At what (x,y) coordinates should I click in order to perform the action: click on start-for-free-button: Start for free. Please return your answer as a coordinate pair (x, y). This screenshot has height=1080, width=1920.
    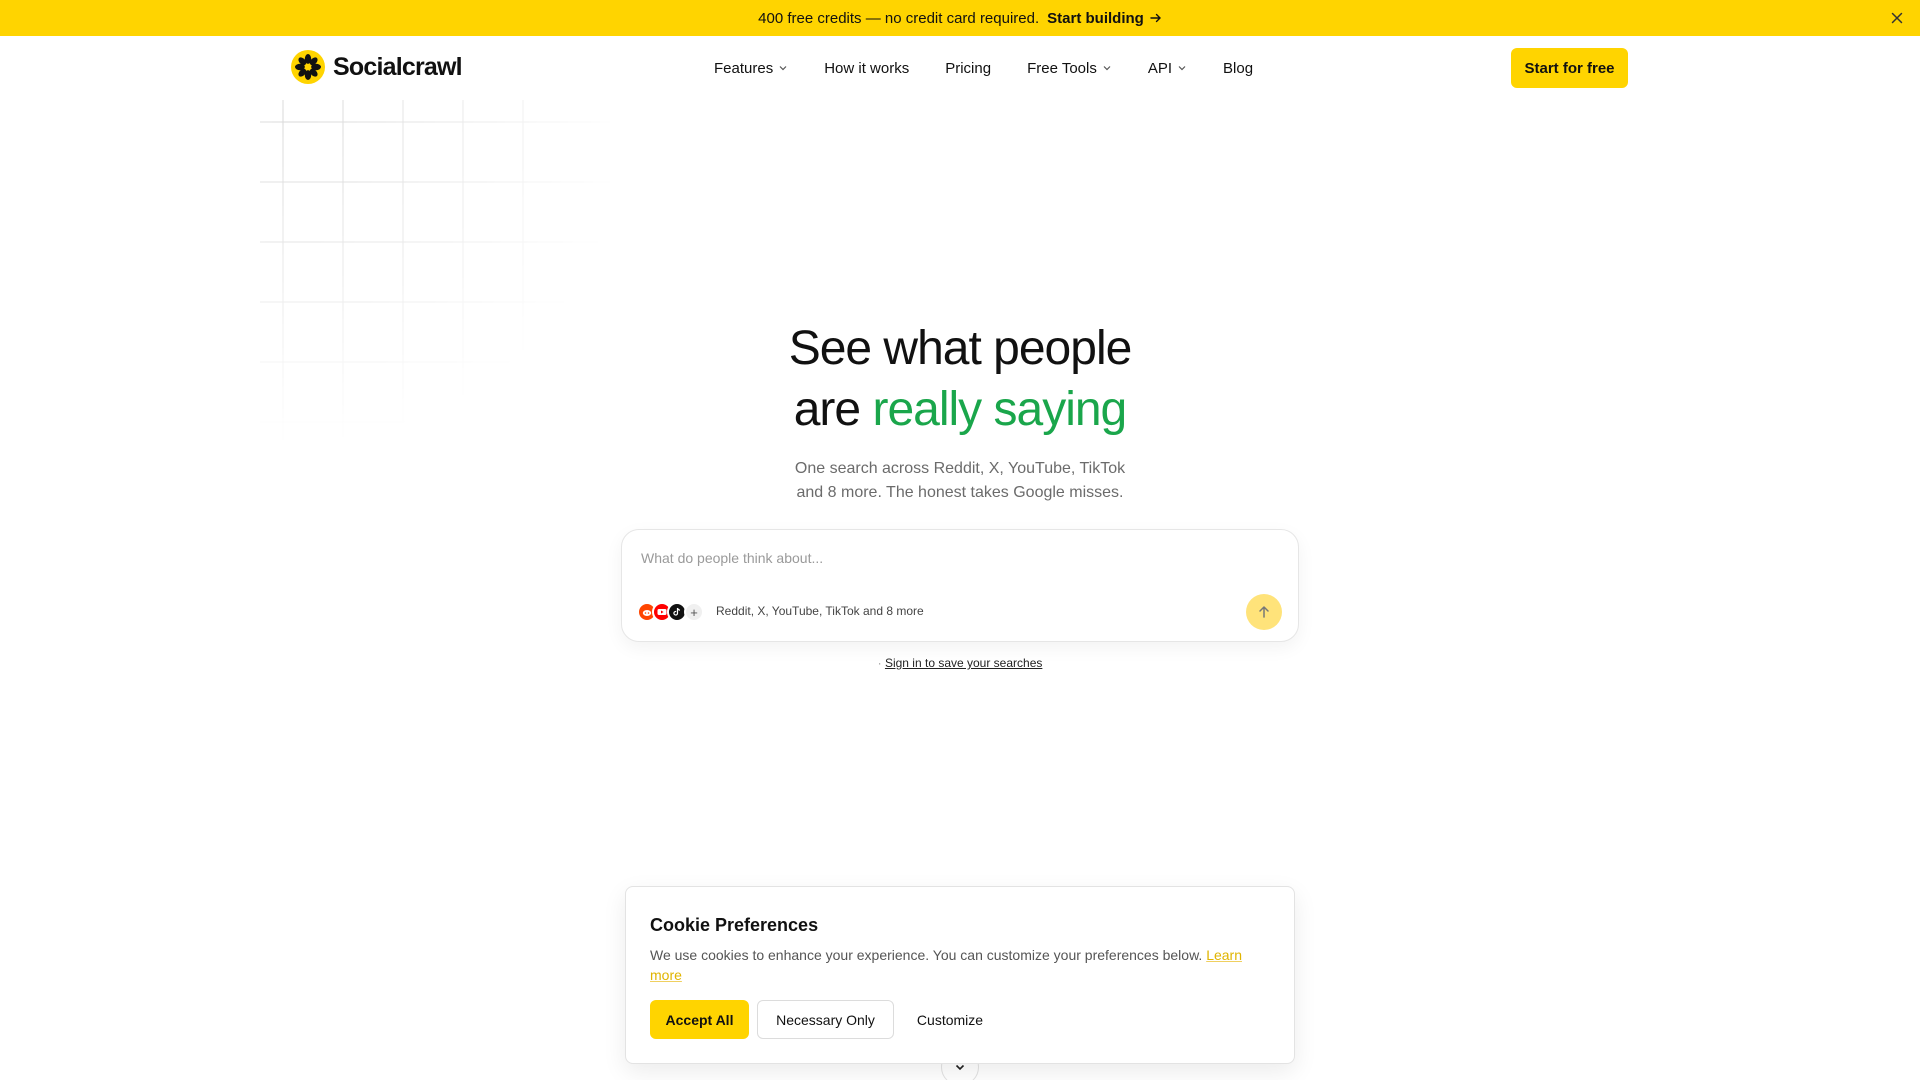
    Looking at the image, I should click on (1569, 68).